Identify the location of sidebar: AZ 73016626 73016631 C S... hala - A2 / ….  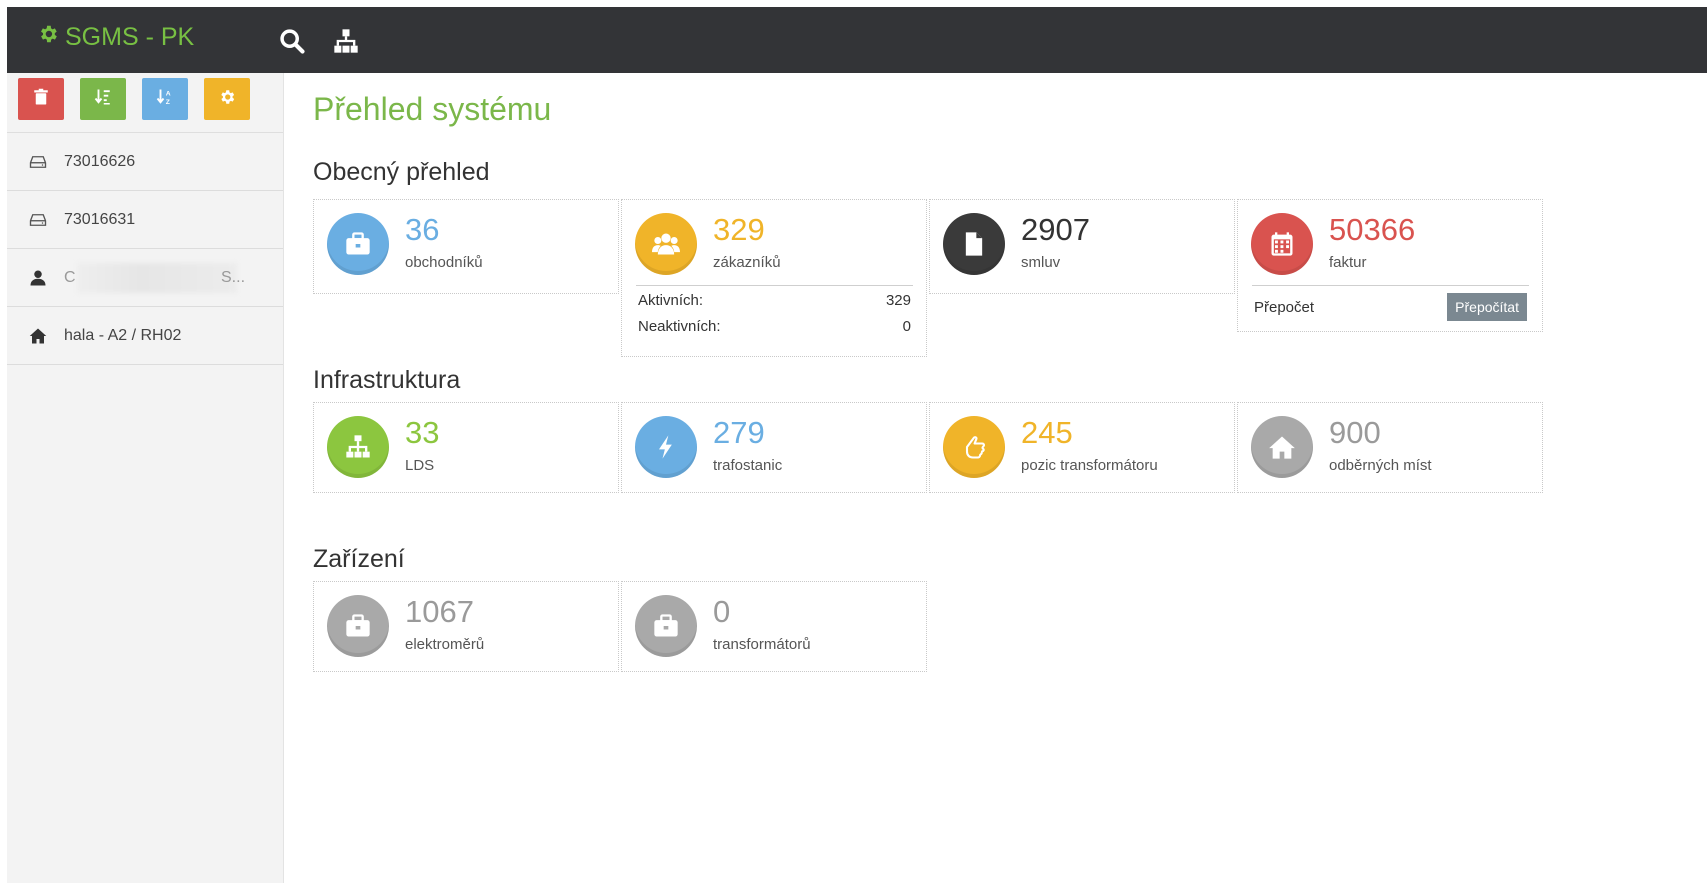
(145, 478).